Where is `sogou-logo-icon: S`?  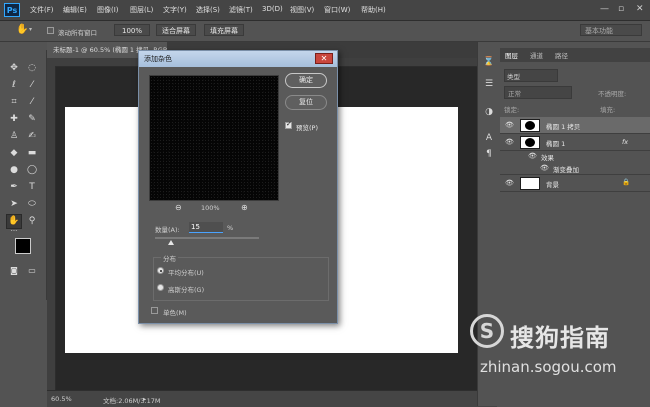 sogou-logo-icon: S is located at coordinates (487, 331).